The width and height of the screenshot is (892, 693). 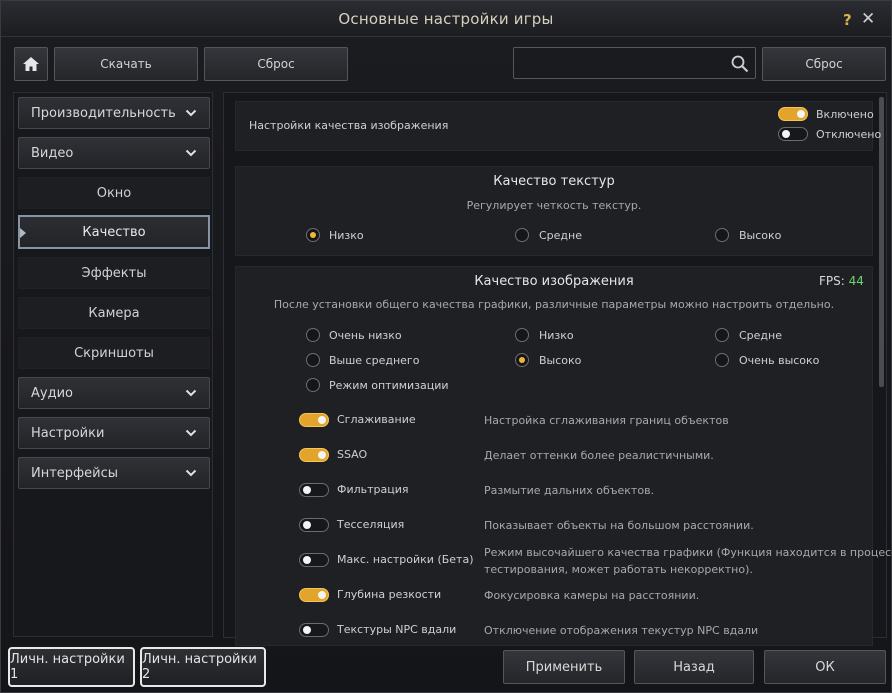 What do you see at coordinates (832, 281) in the screenshot?
I see `fps-label: FPS:` at bounding box center [832, 281].